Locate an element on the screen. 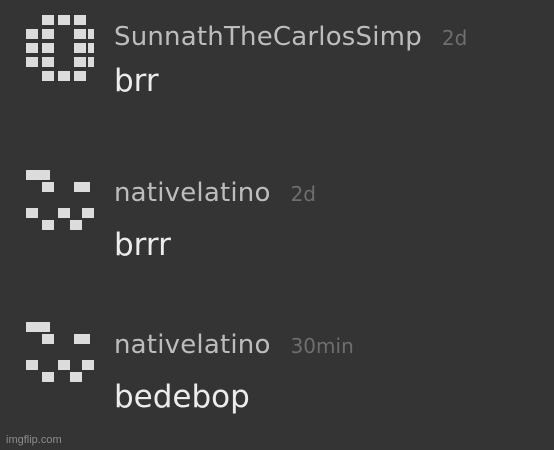 Image resolution: width=554 pixels, height=450 pixels. watermark-text: imgflip.com is located at coordinates (34, 440).